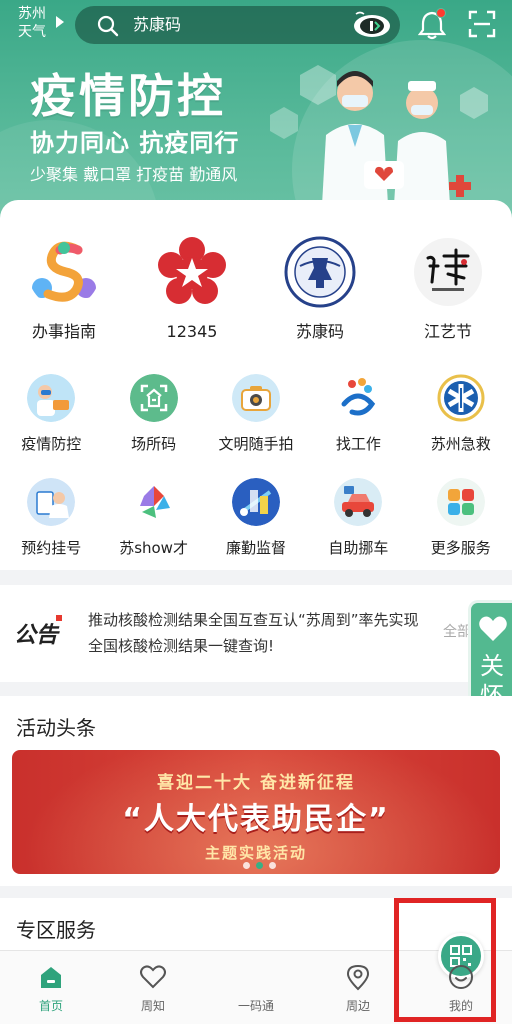 This screenshot has height=1024, width=512. I want to click on service-label: 疫情防控, so click(51, 444).